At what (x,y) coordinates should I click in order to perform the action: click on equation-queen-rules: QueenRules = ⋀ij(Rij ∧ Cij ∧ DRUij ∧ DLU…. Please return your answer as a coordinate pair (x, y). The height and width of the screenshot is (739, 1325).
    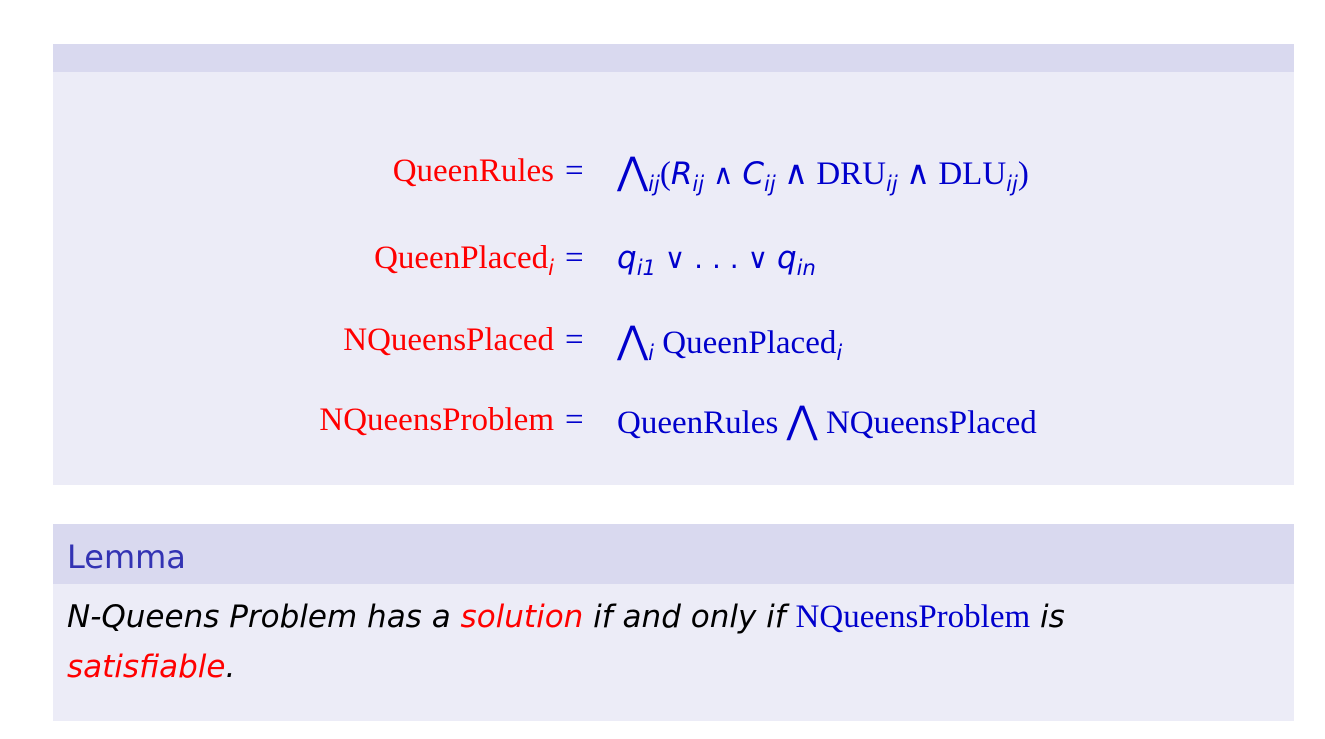
    Looking at the image, I should click on (673, 171).